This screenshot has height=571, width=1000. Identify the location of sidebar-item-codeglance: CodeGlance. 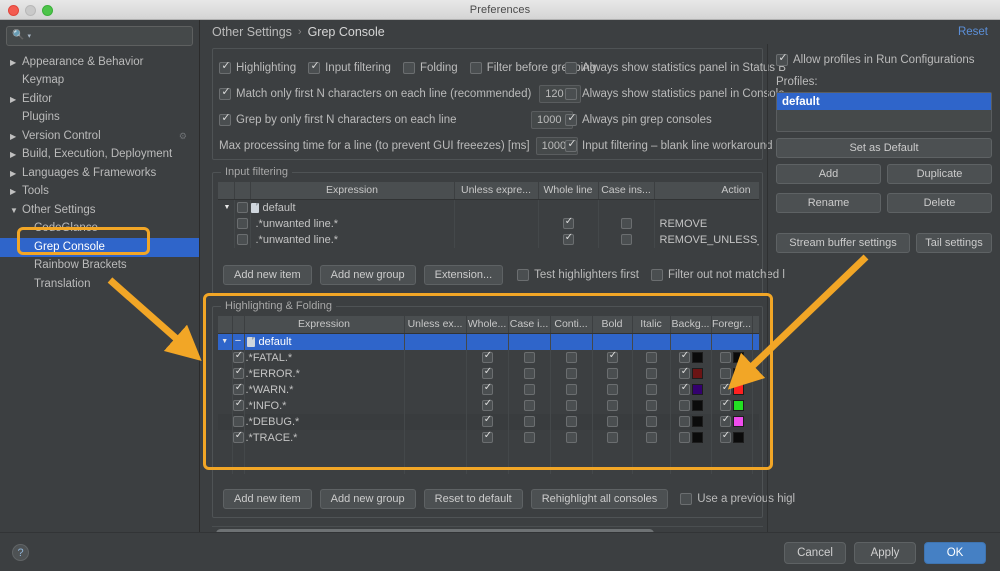
(99, 229).